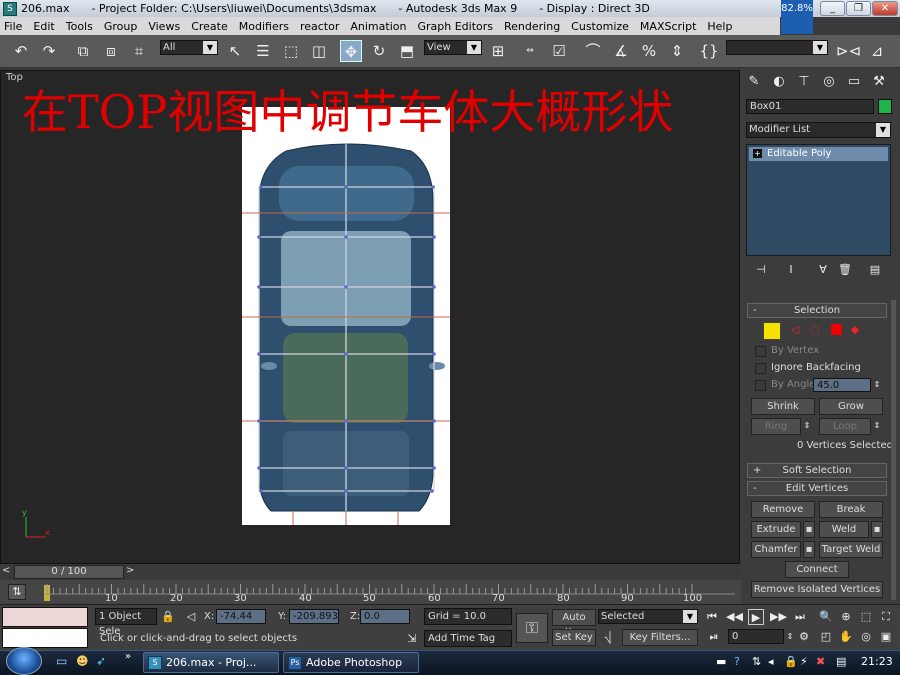 This screenshot has width=900, height=675. What do you see at coordinates (263, 51) in the screenshot?
I see `select-by-name-icon: ☰` at bounding box center [263, 51].